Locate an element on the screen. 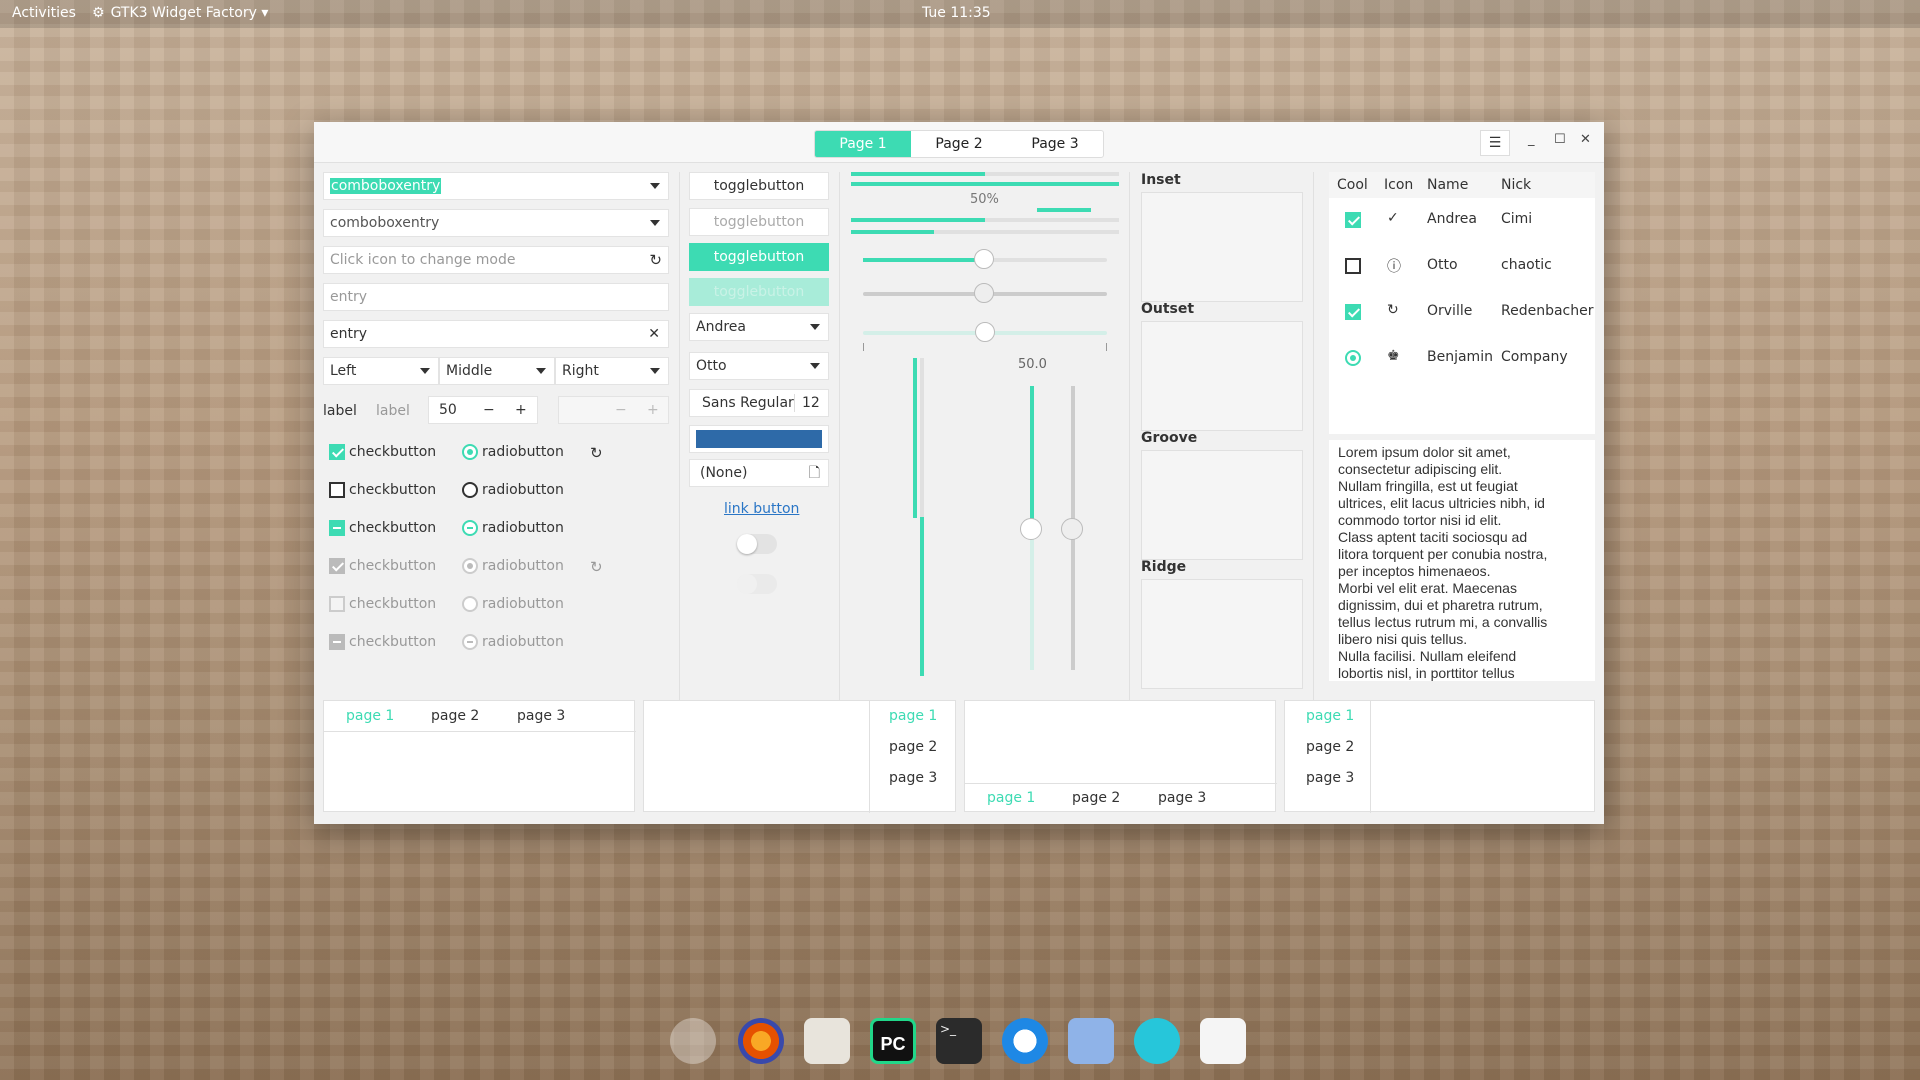 The width and height of the screenshot is (1920, 1080). frame-label-ridge: Ridge is located at coordinates (1164, 567).